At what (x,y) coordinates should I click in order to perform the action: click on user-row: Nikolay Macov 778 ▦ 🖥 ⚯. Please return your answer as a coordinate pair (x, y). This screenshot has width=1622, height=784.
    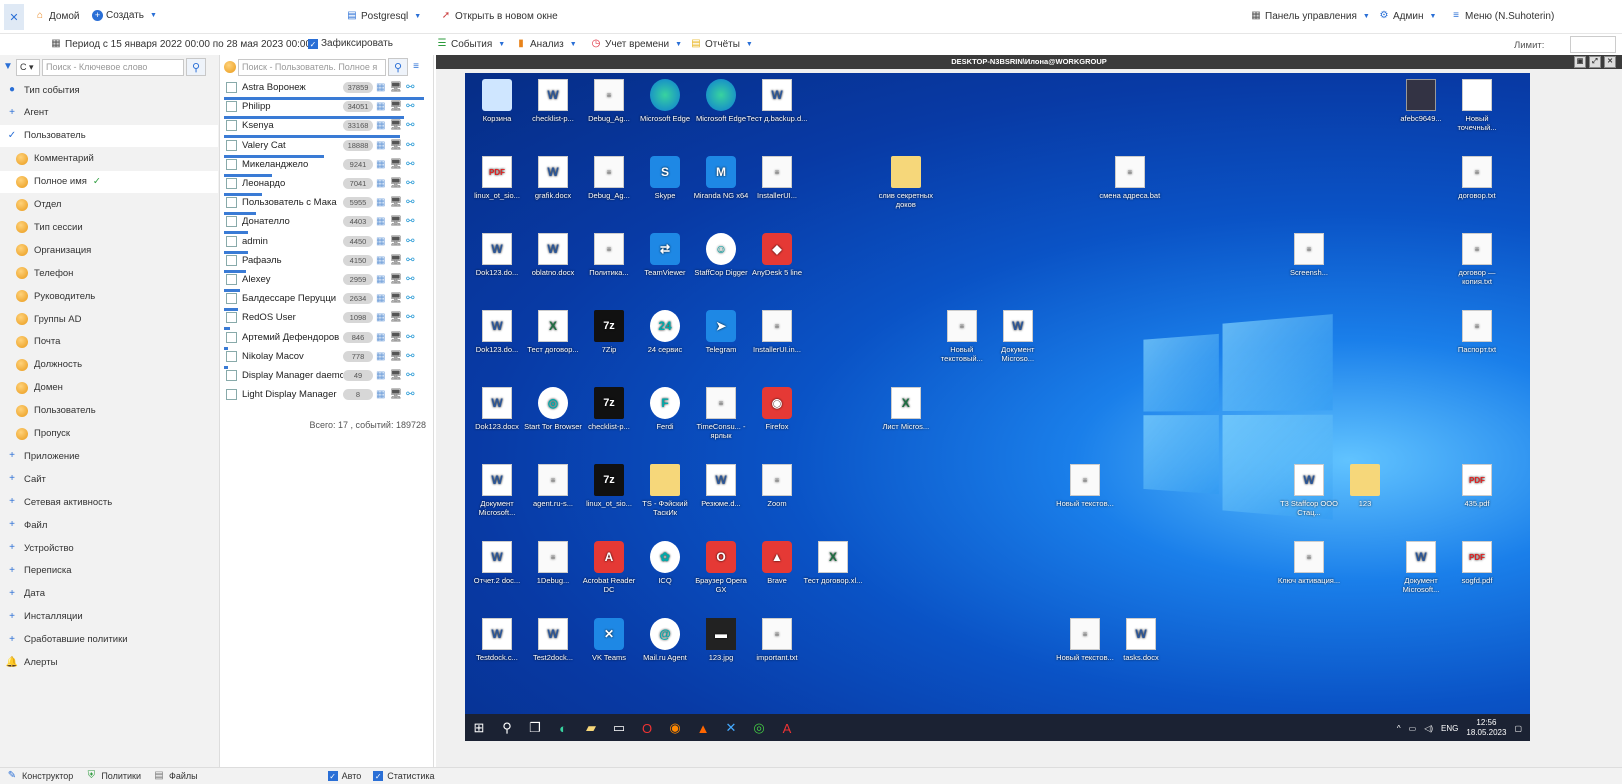
    Looking at the image, I should click on (328, 358).